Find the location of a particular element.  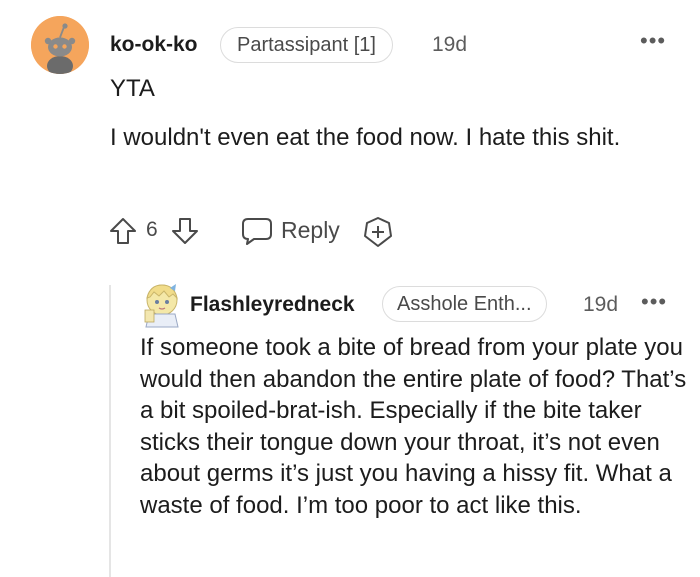

comment-user-flair: Partassipant [1] is located at coordinates (306, 45).